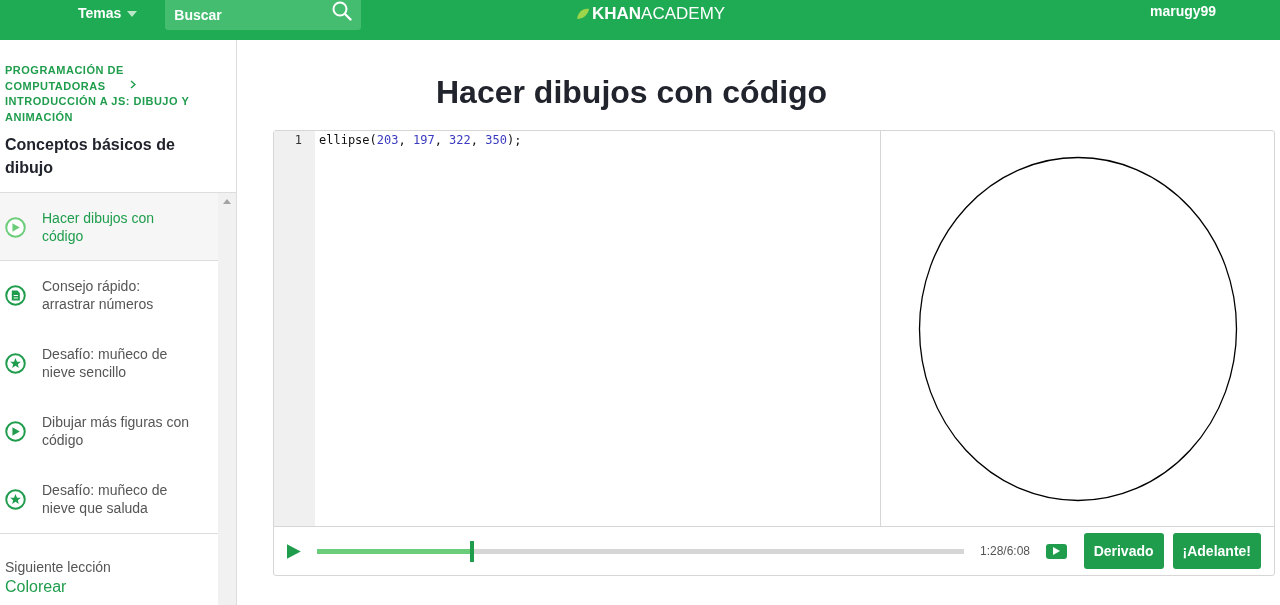 The height and width of the screenshot is (605, 1280). What do you see at coordinates (109, 227) in the screenshot?
I see `lesson-item: Hacer dibujos con código` at bounding box center [109, 227].